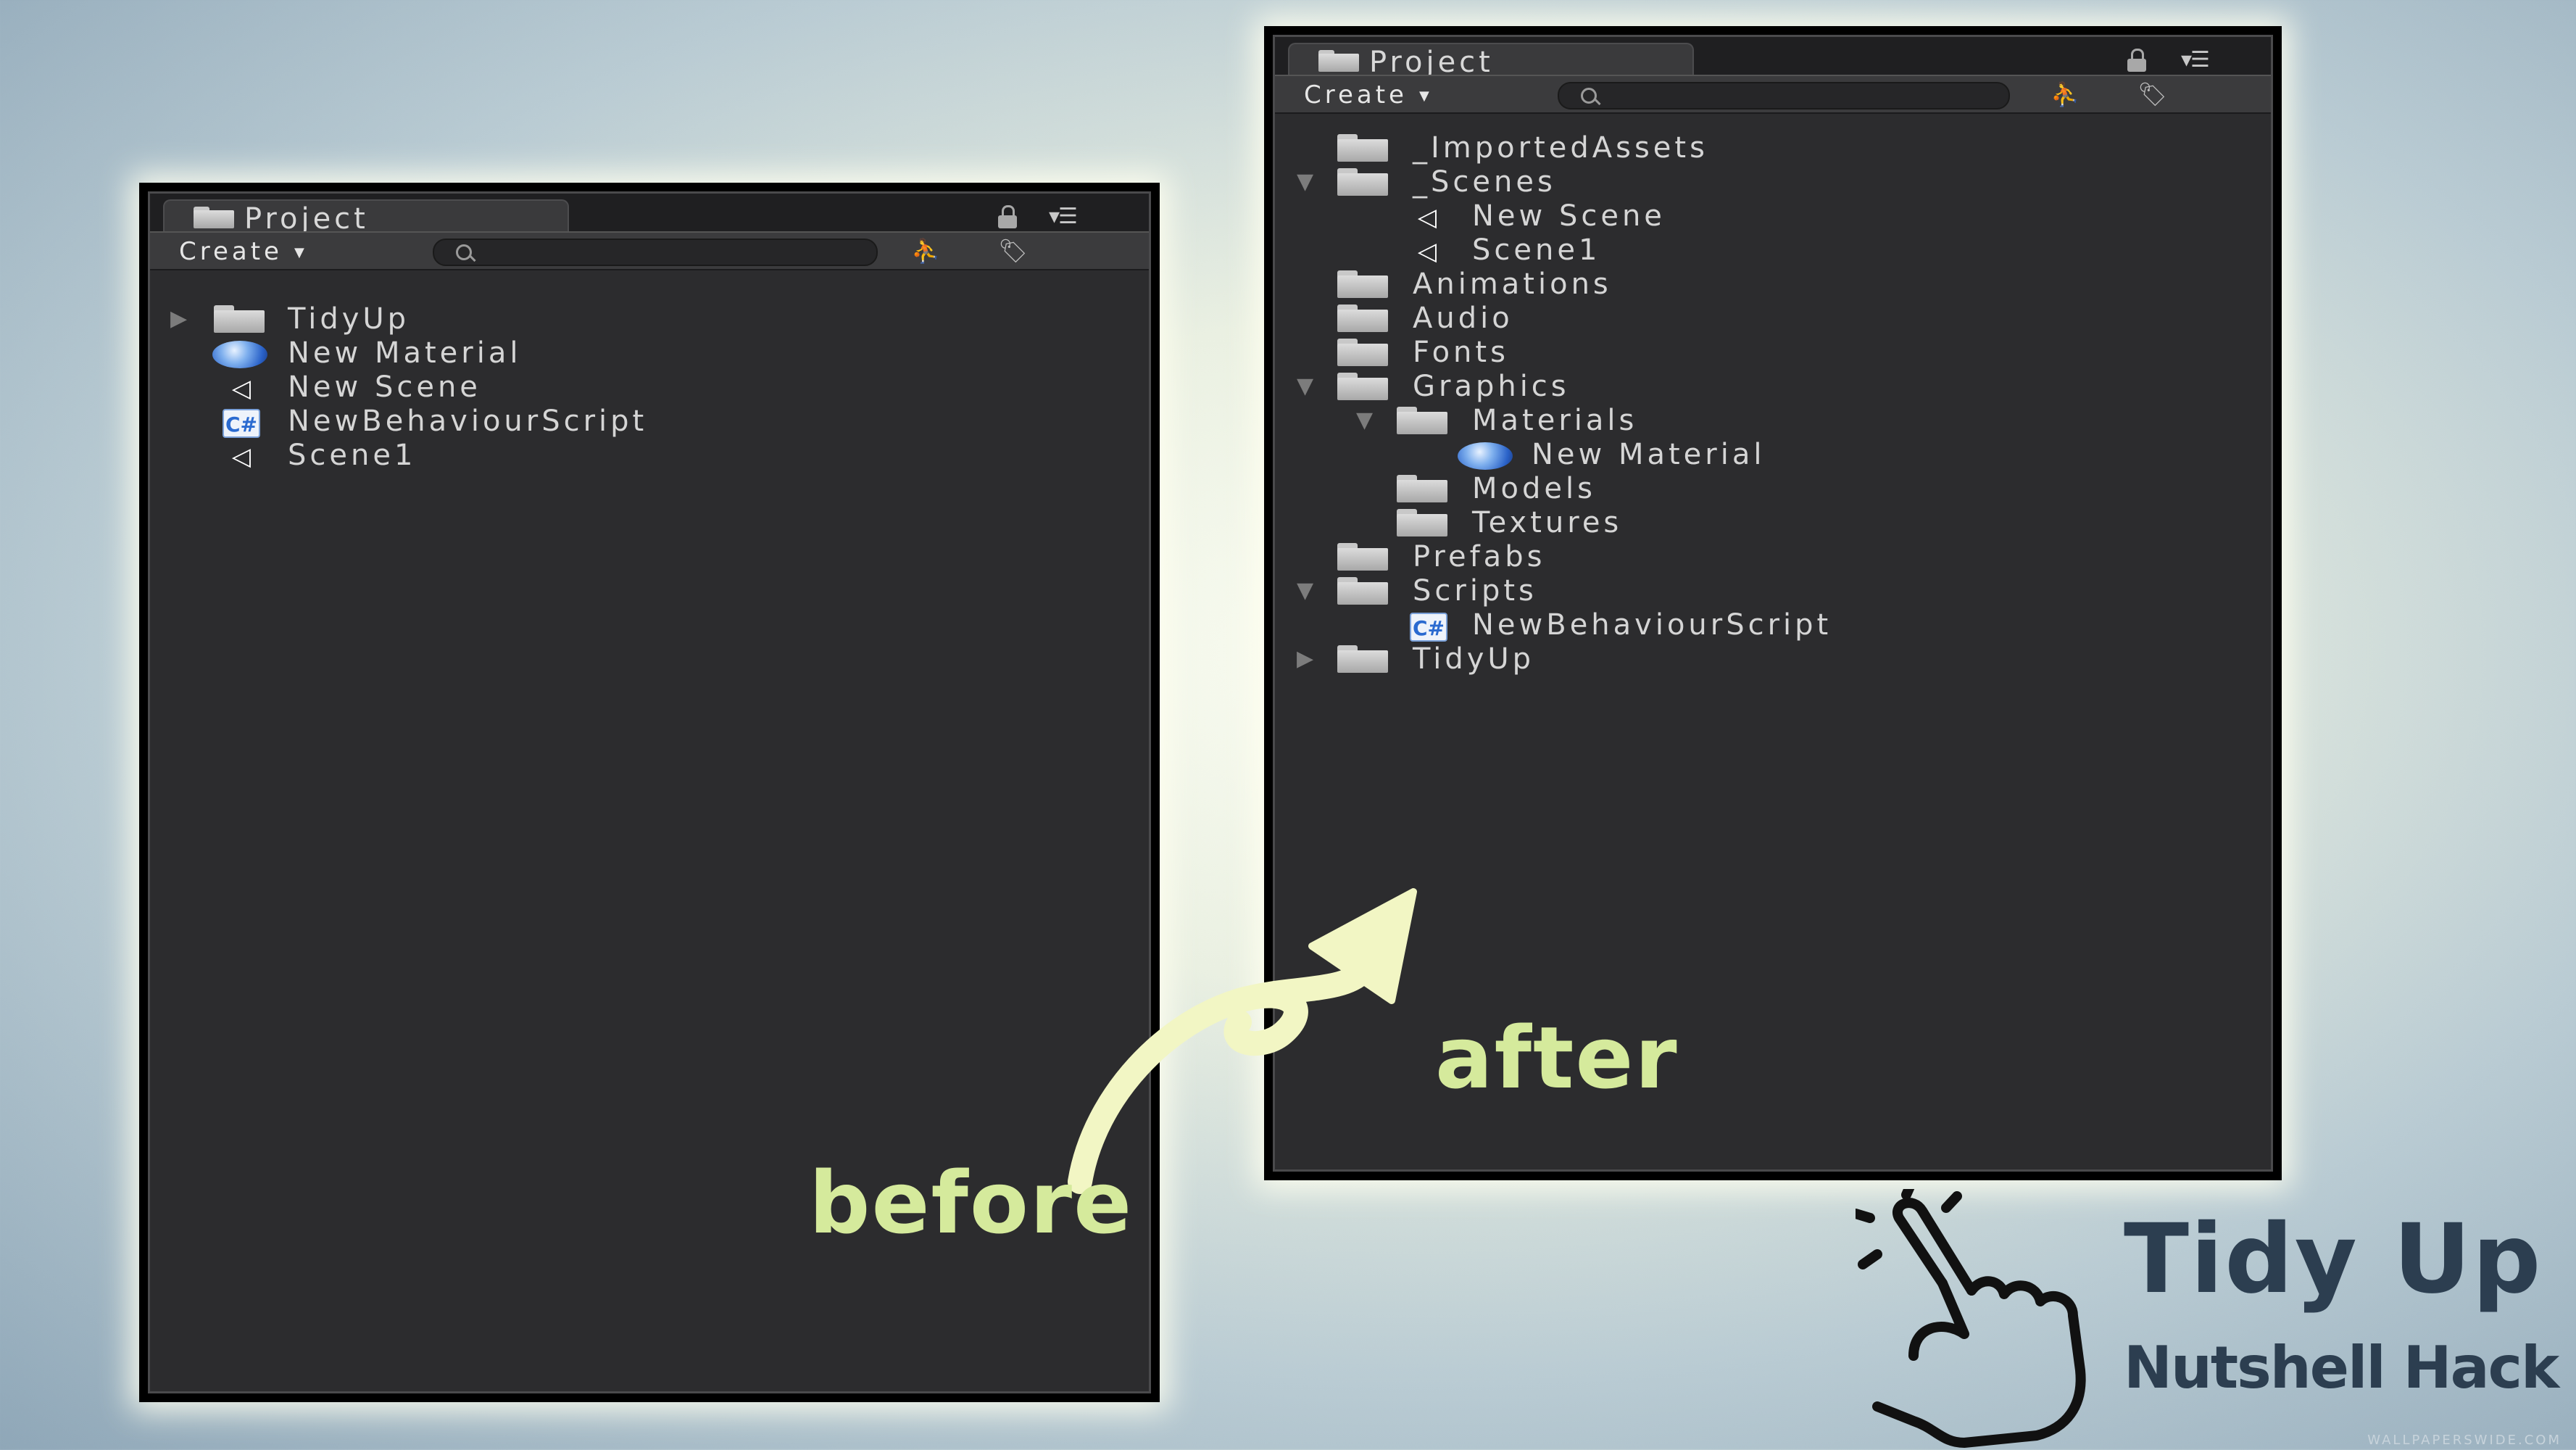  I want to click on after-caption: after, so click(1557, 1058).